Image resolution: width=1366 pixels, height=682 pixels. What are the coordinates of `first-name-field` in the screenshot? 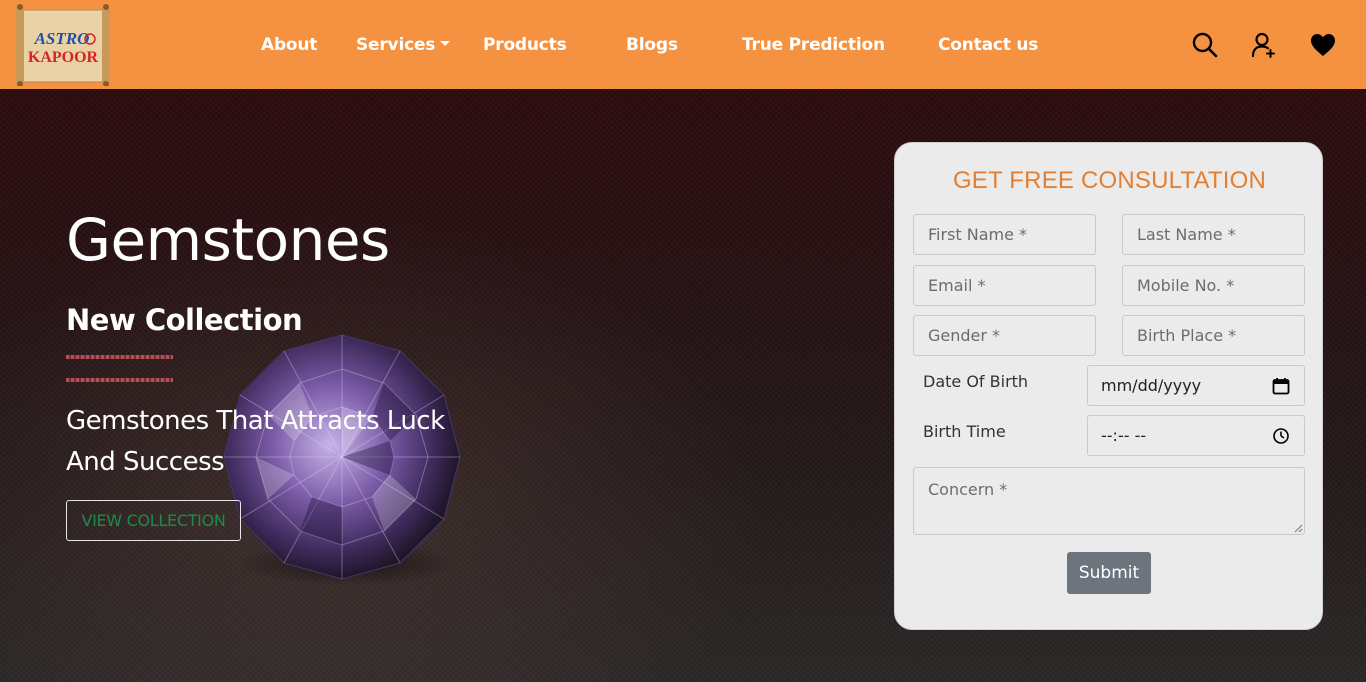 It's located at (1004, 234).